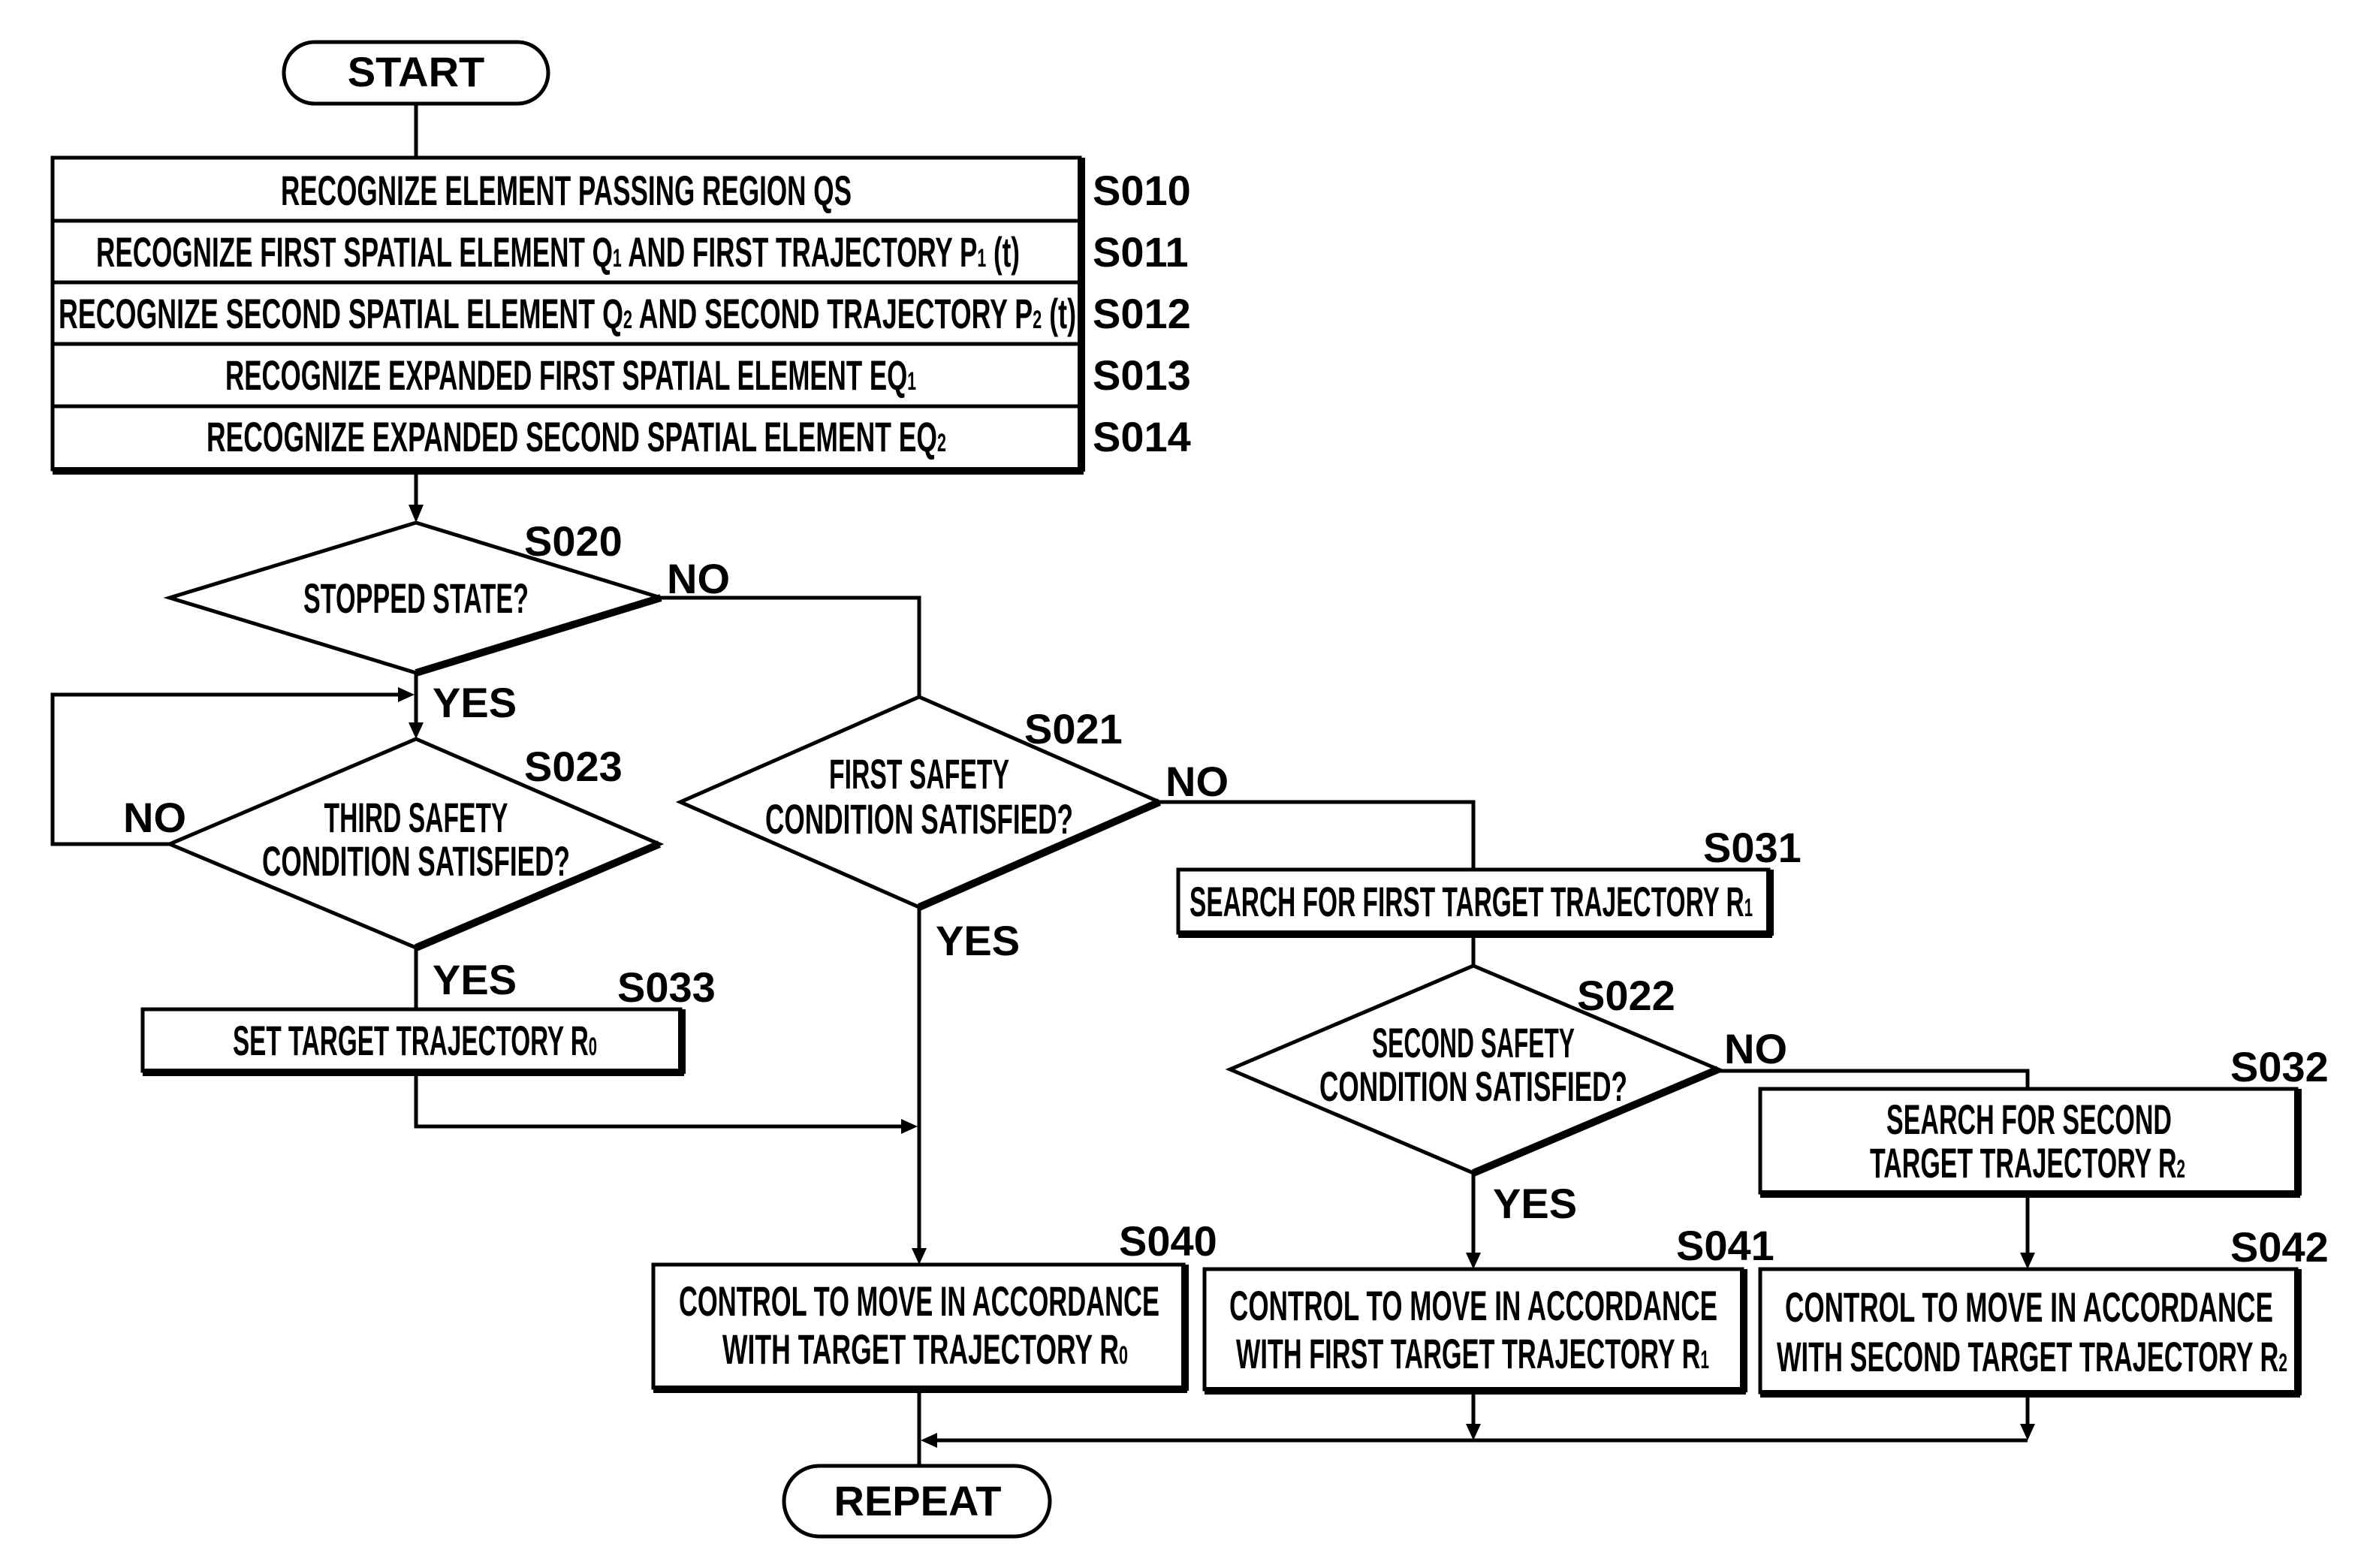 The image size is (2376, 1568). I want to click on decision-s022-text-line1: SECOND SAFETY, so click(1473, 1043).